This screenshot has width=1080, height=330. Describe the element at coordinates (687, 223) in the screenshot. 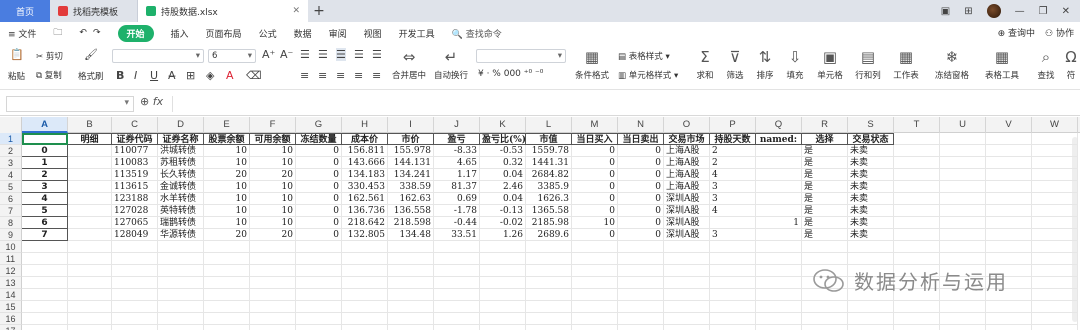

I see `cell-o8: 深圳A股` at that location.